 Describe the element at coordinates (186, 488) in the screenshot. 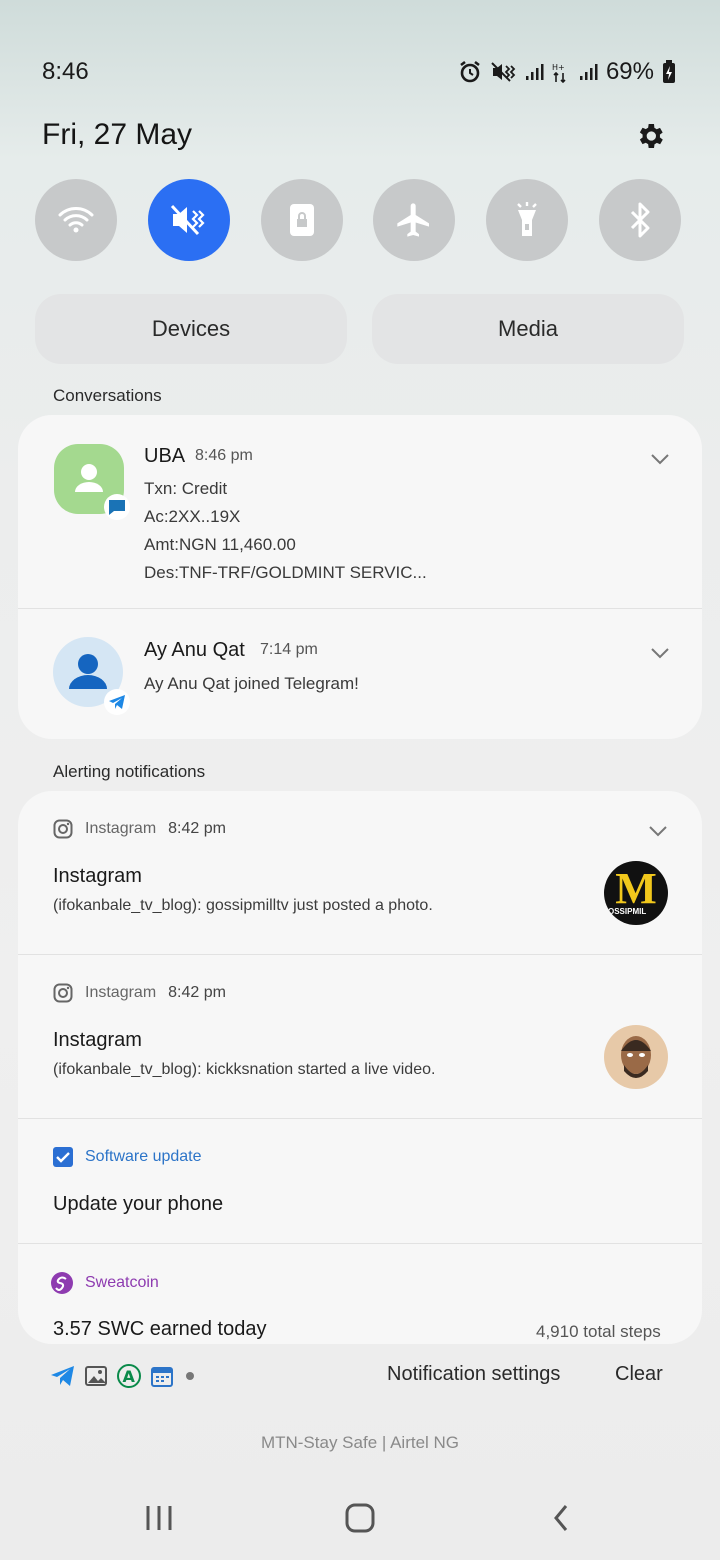

I see `message-line: Txn: Credit` at that location.